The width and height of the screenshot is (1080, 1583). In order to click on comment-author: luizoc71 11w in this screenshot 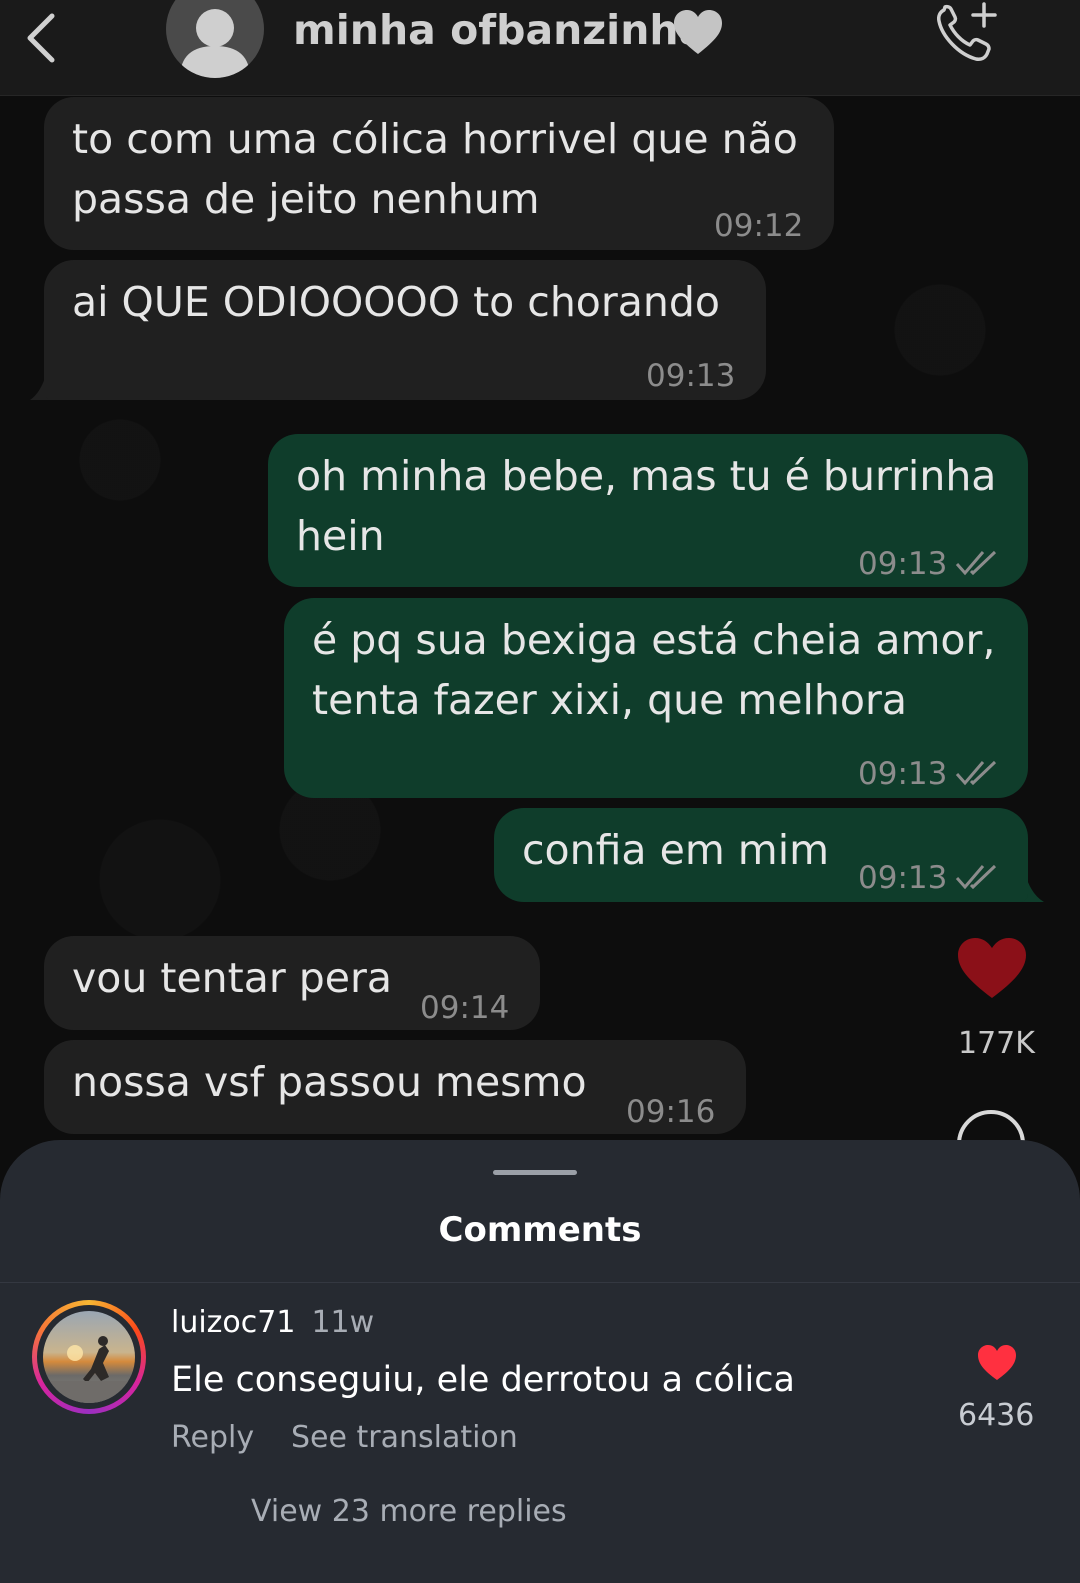, I will do `click(272, 1322)`.